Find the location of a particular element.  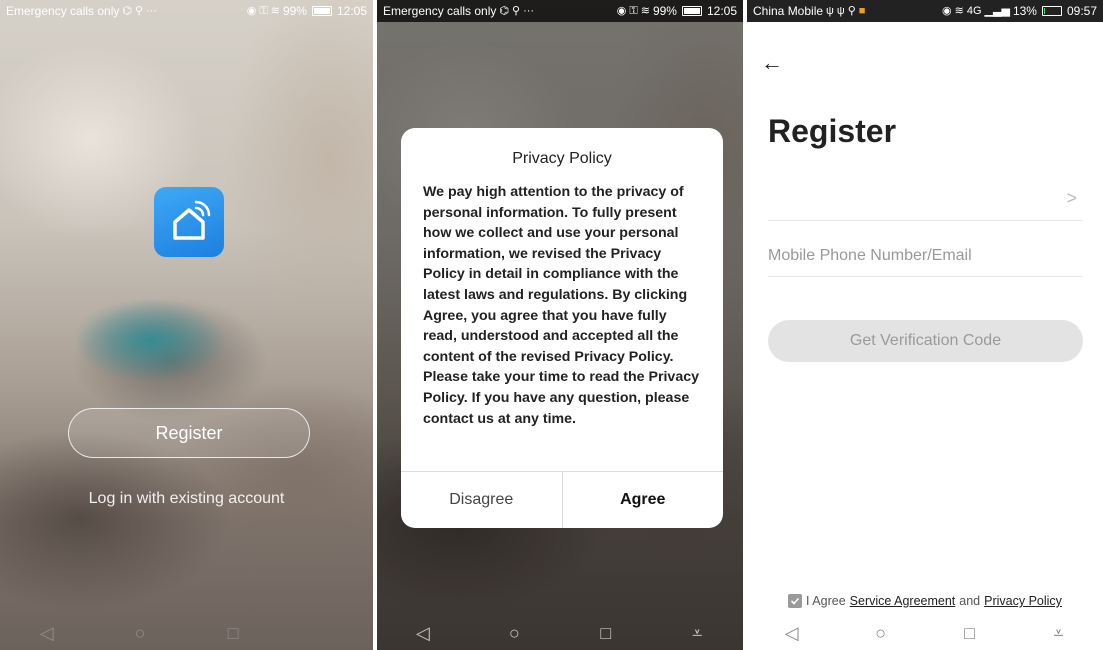

register-button: Register is located at coordinates (189, 433).